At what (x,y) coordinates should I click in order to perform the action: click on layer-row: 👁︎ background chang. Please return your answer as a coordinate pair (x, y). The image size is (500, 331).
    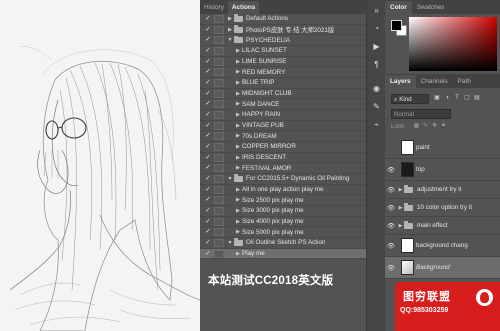
    Looking at the image, I should click on (442, 246).